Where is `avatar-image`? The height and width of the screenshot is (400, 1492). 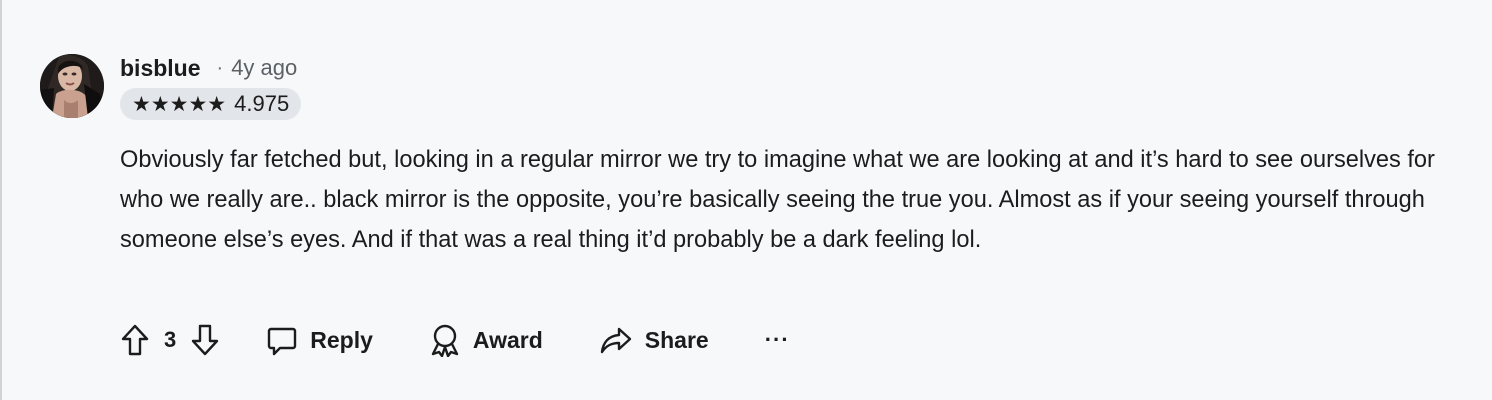 avatar-image is located at coordinates (72, 86).